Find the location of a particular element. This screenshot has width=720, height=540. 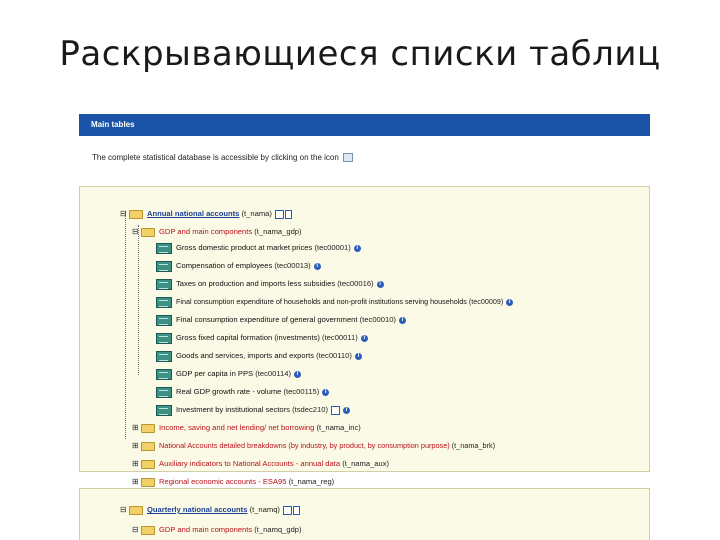

table-code: (tec00009) is located at coordinates (486, 301).